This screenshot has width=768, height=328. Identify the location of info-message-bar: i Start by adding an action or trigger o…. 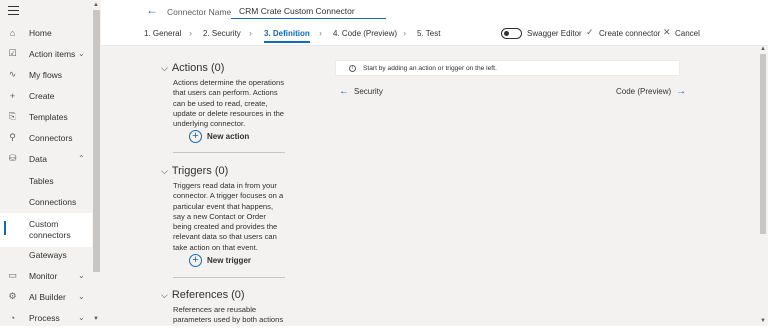
(507, 68).